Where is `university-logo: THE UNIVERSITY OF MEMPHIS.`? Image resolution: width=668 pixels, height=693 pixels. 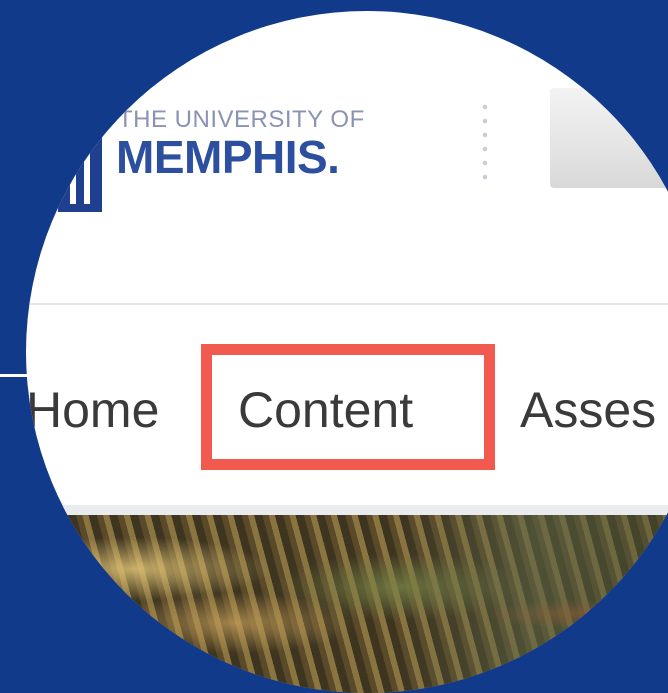 university-logo: THE UNIVERSITY OF MEMPHIS. is located at coordinates (228, 160).